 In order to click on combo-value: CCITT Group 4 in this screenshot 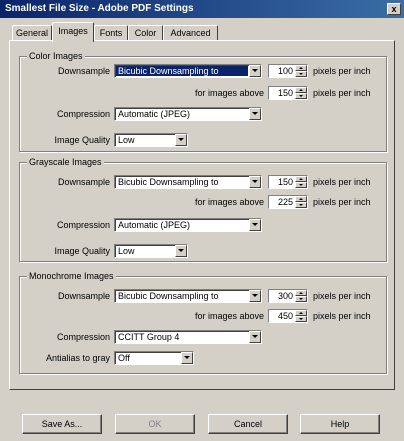, I will do `click(149, 337)`.